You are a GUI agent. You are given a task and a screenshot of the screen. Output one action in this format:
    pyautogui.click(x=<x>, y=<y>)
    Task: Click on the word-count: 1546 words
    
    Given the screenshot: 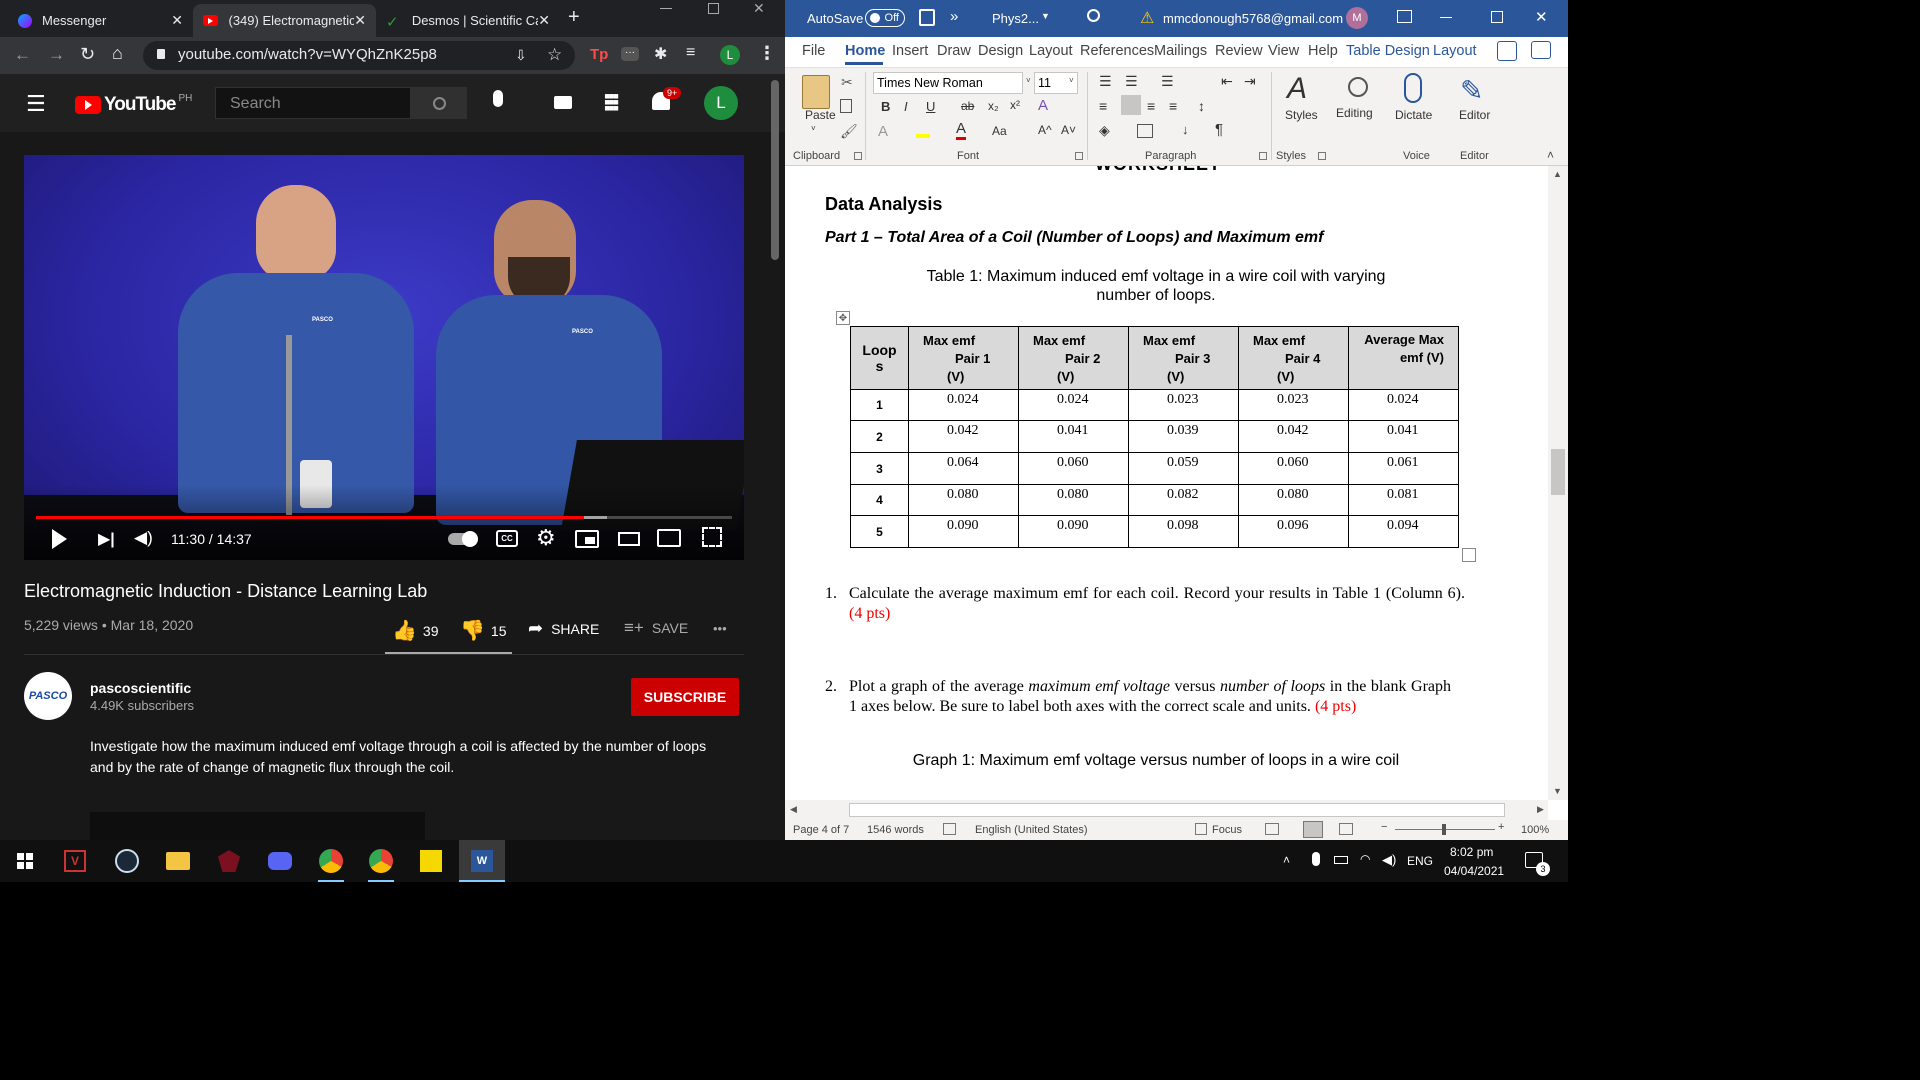 What is the action you would take?
    pyautogui.click(x=895, y=830)
    